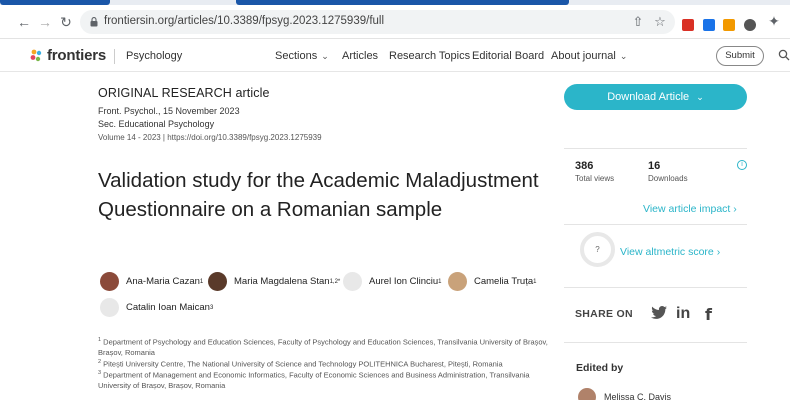 Image resolution: width=790 pixels, height=400 pixels. Describe the element at coordinates (683, 314) in the screenshot. I see `linkedin-icon: in` at that location.